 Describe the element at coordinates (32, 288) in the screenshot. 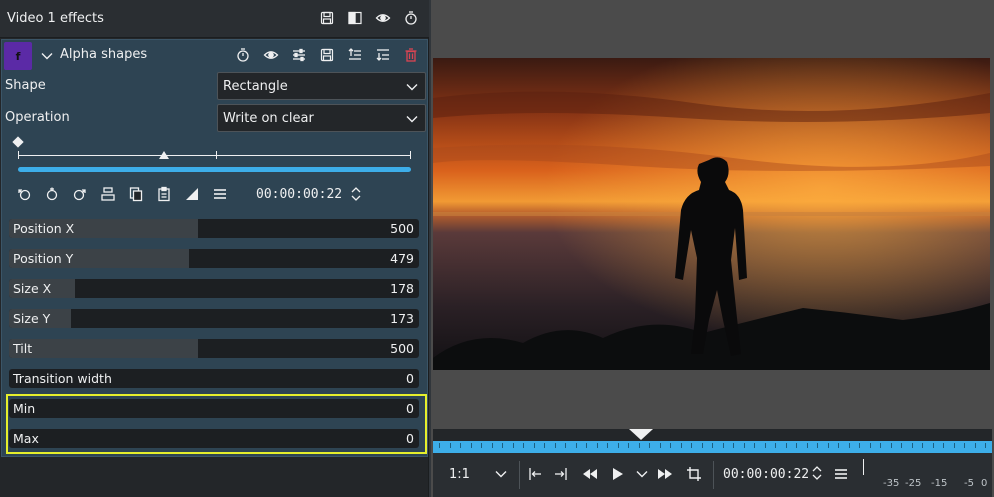

I see `slider-label: Size X` at that location.